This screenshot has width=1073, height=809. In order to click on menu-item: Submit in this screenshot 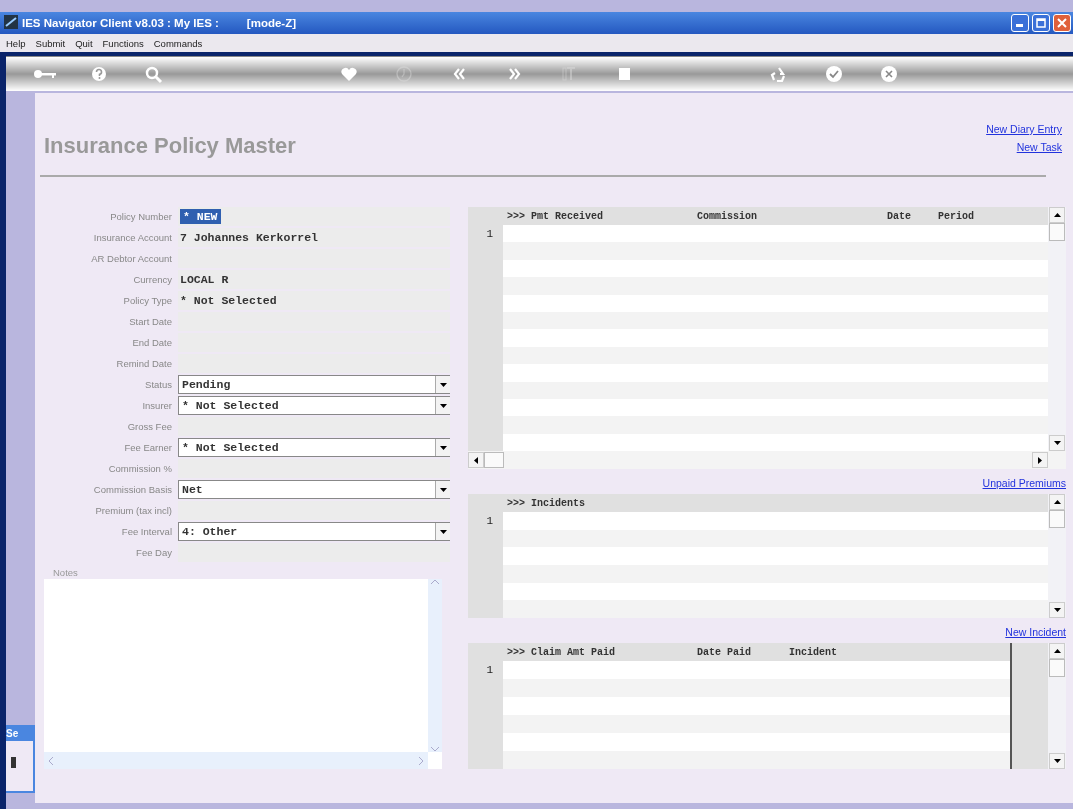, I will do `click(50, 43)`.